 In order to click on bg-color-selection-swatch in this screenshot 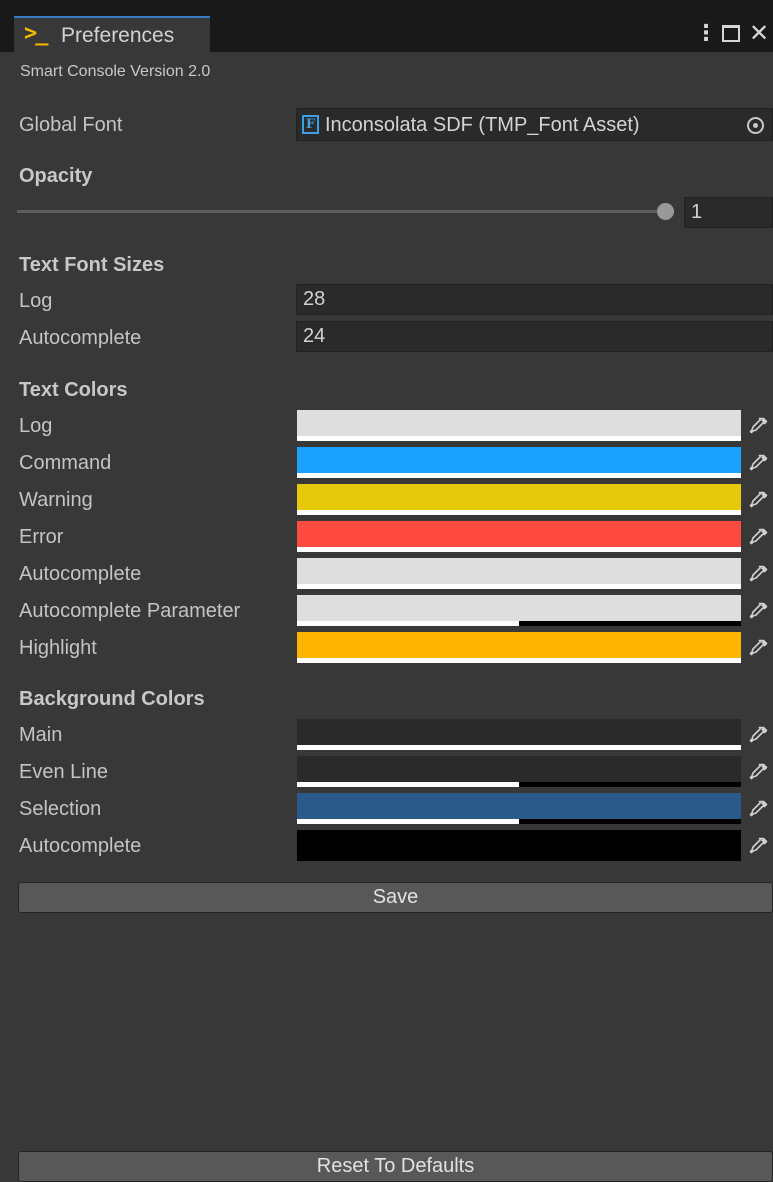, I will do `click(519, 808)`.